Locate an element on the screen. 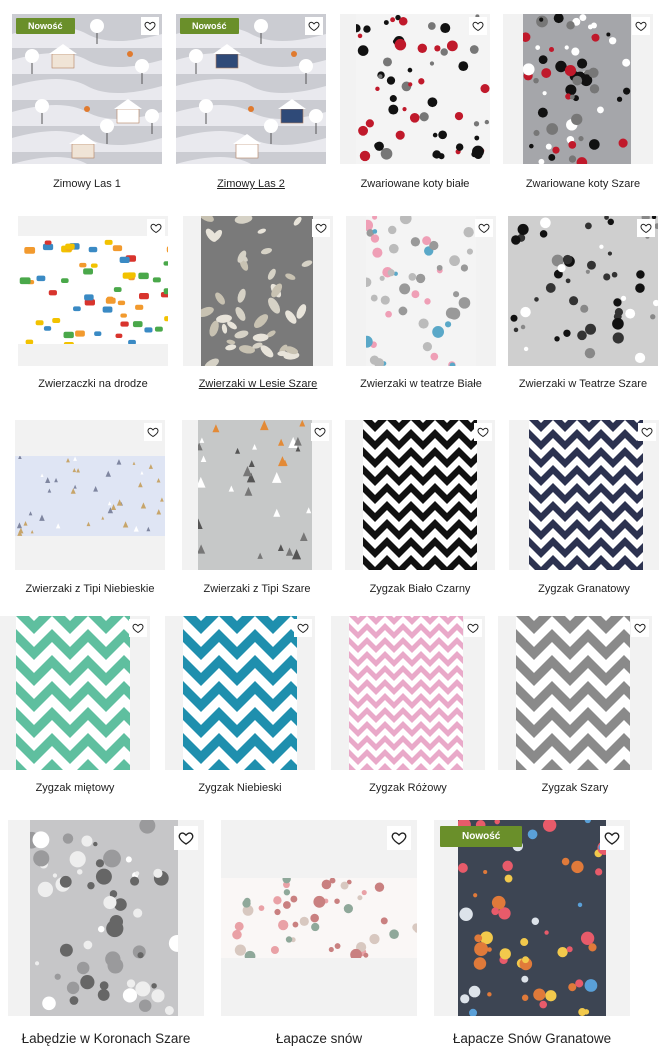 This screenshot has width=668, height=1056. product-card: Zygzak Niebieski is located at coordinates (240, 709).